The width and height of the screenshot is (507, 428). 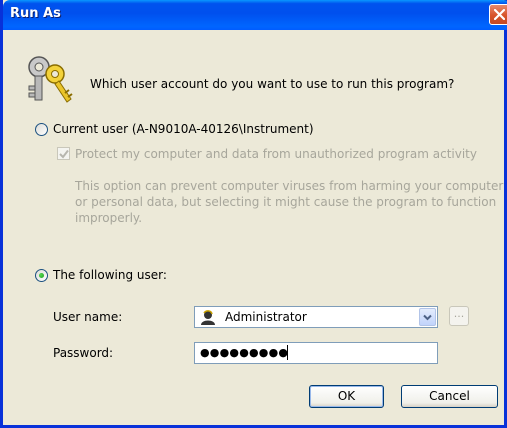 What do you see at coordinates (83, 353) in the screenshot?
I see `password-label: Password:` at bounding box center [83, 353].